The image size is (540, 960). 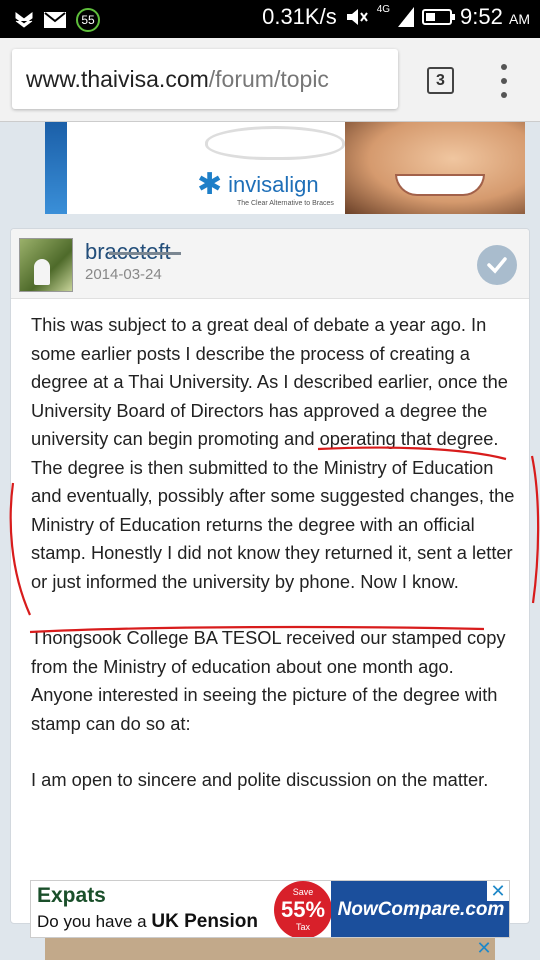 What do you see at coordinates (273, 184) in the screenshot?
I see `ad-brand: invisalign` at bounding box center [273, 184].